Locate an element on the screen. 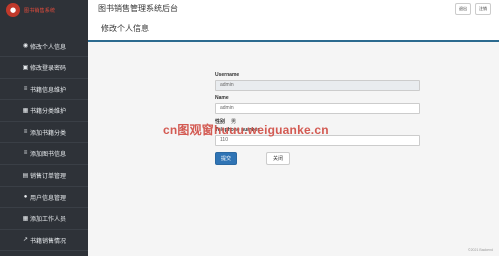 The image size is (499, 256). signout-button: 注销 is located at coordinates (483, 9).